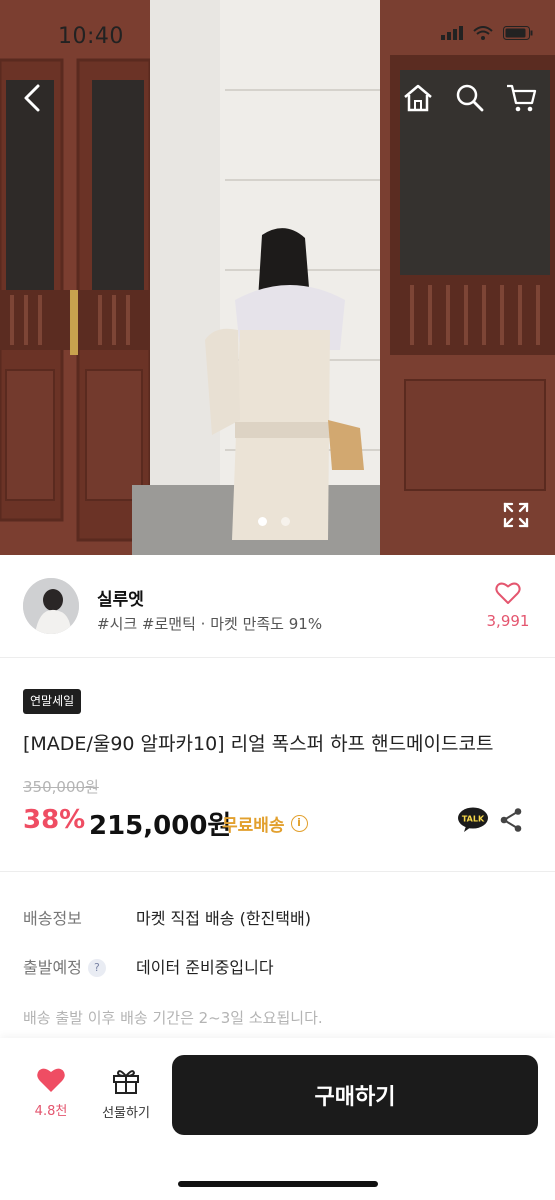  Describe the element at coordinates (277, 606) in the screenshot. I see `seller-section: 실루엣 #시크 #로맨틱 · 마켓 만족도 91% 3,991` at that location.